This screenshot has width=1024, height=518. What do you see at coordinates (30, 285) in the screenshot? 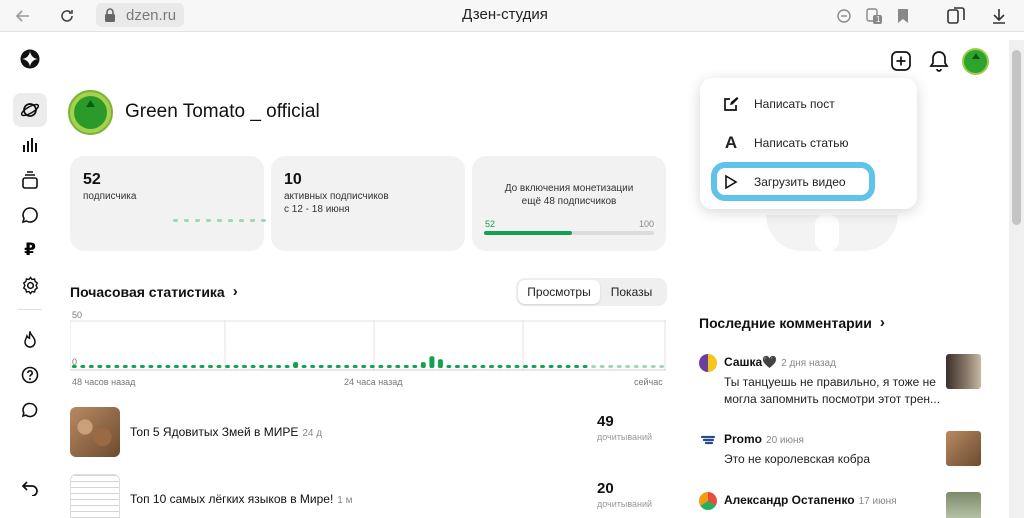
I see `gear-icon` at bounding box center [30, 285].